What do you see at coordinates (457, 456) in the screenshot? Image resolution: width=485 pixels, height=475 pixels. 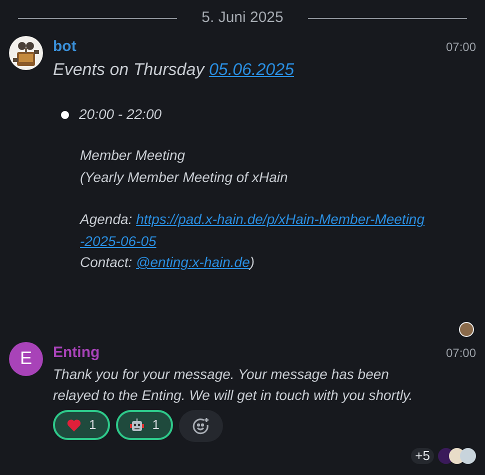 I see `reader-avatars-icon` at bounding box center [457, 456].